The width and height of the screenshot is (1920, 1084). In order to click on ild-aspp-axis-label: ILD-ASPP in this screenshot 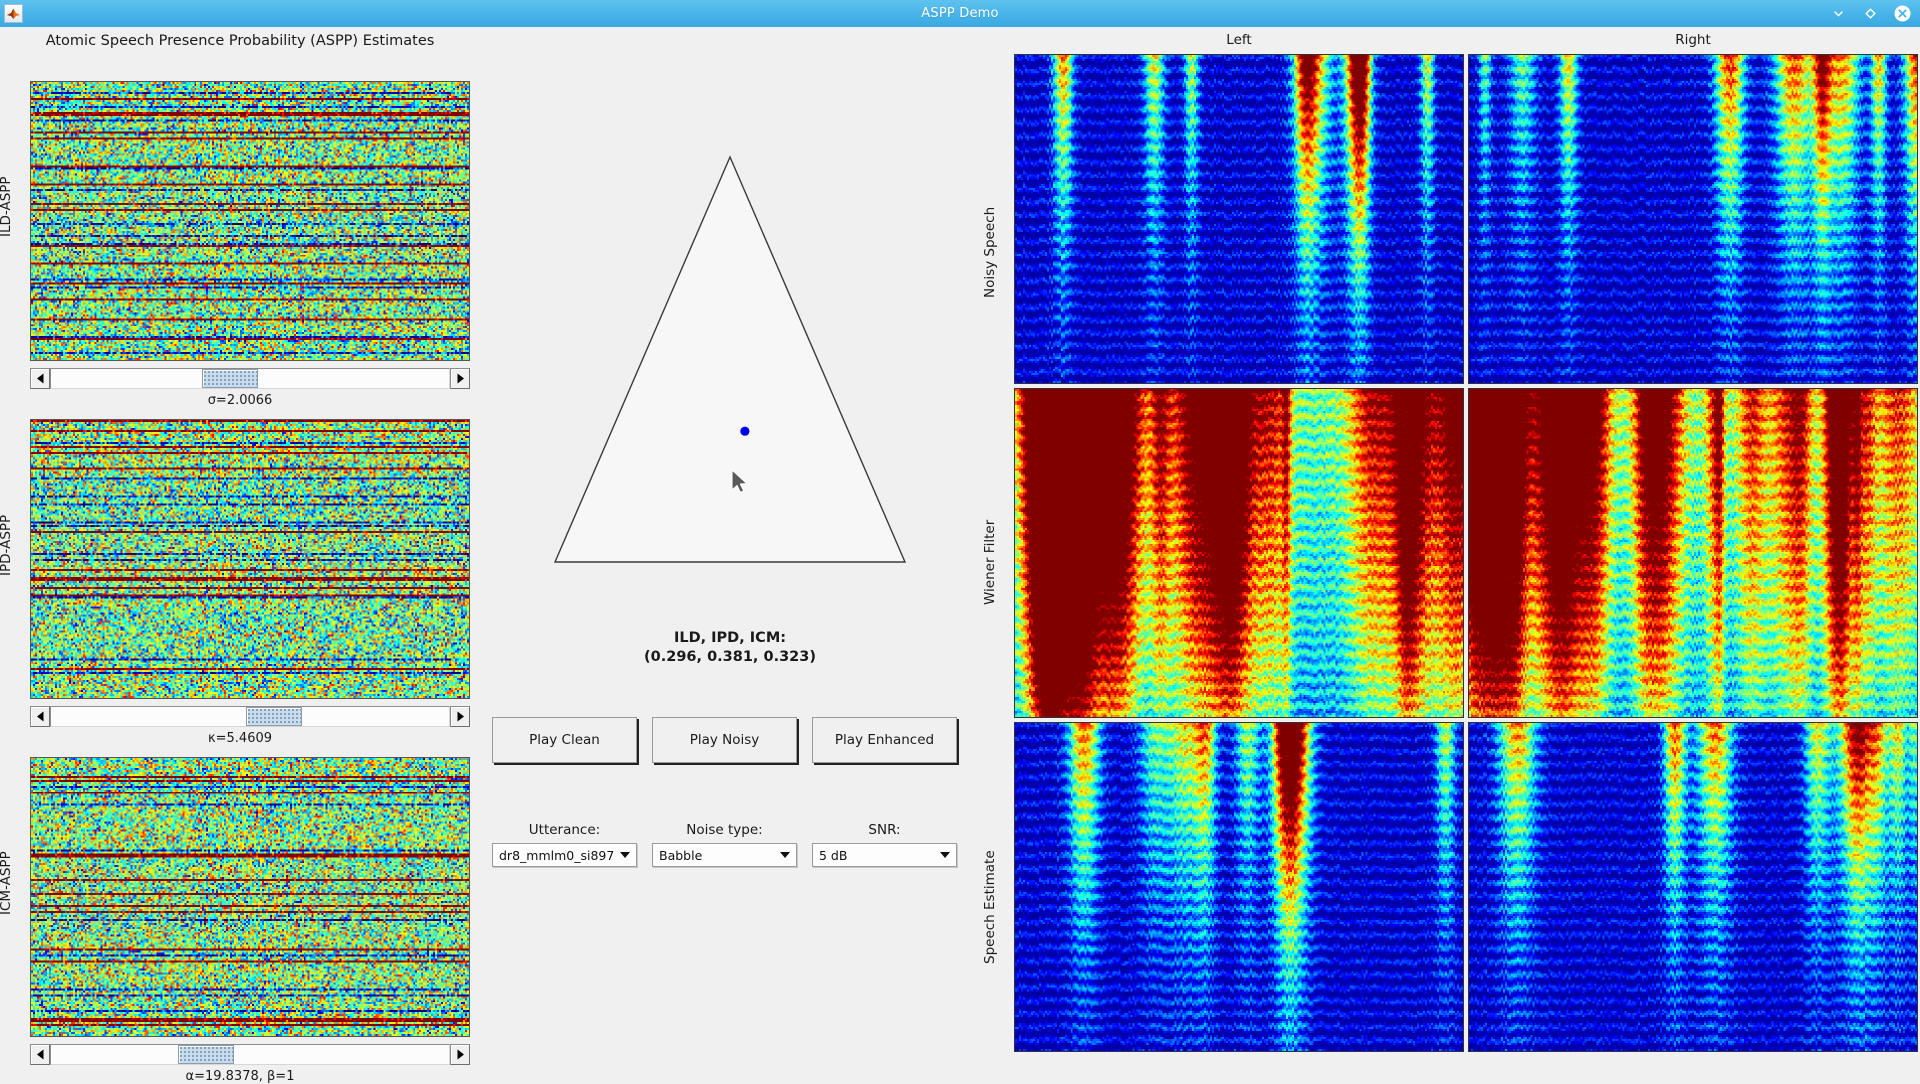, I will do `click(7, 207)`.